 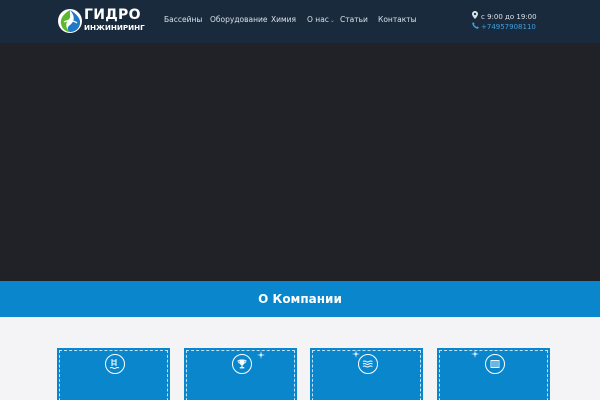 I want to click on filter-grid-icon, so click(x=495, y=364).